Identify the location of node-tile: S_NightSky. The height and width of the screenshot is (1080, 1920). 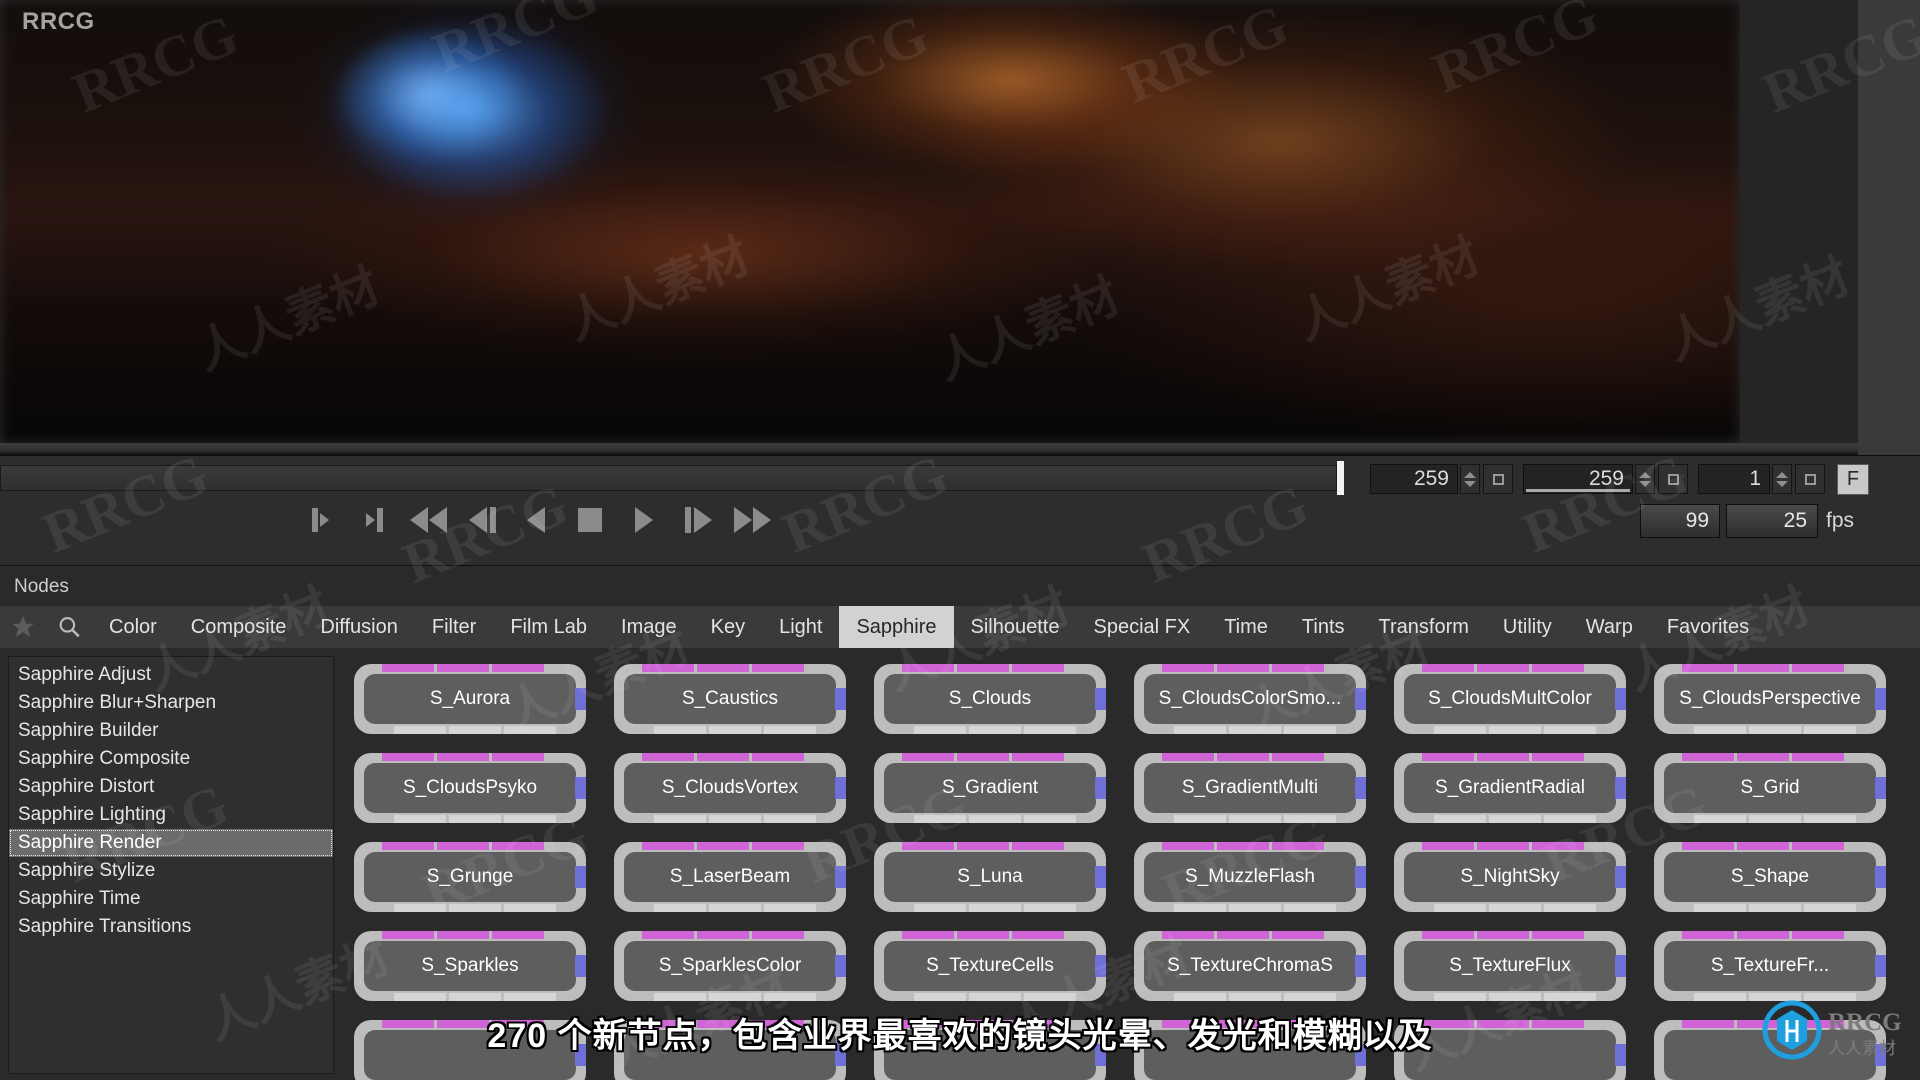
(1510, 877).